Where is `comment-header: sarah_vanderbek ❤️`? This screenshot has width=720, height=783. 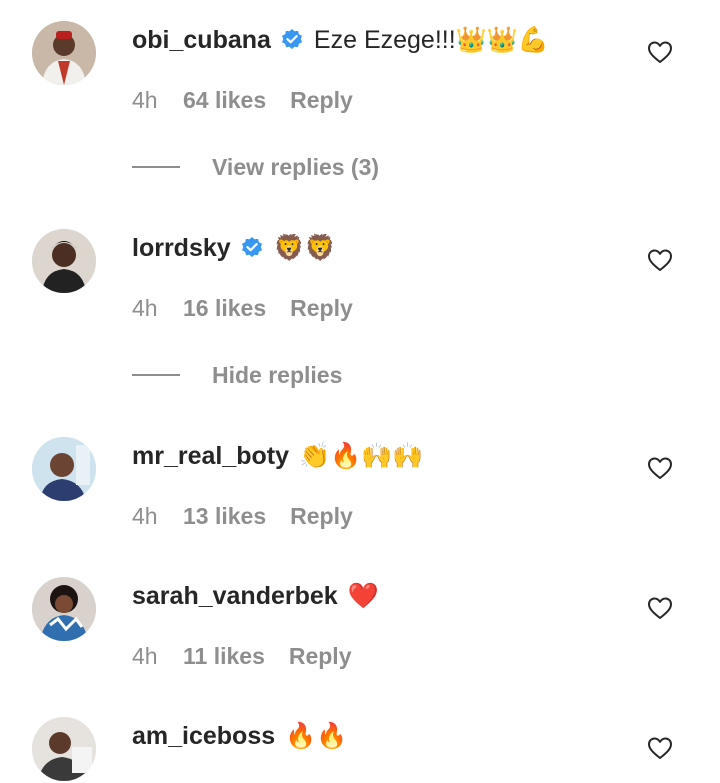
comment-header: sarah_vanderbek ❤️ is located at coordinates (255, 596).